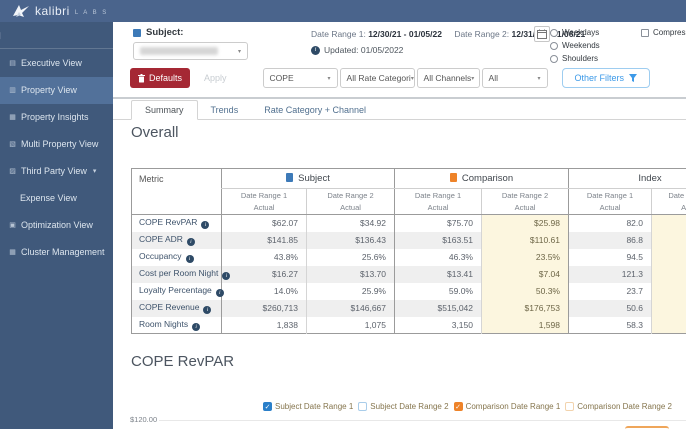 The height and width of the screenshot is (430, 686). What do you see at coordinates (610, 223) in the screenshot?
I see `table-cell: 82.0` at bounding box center [610, 223].